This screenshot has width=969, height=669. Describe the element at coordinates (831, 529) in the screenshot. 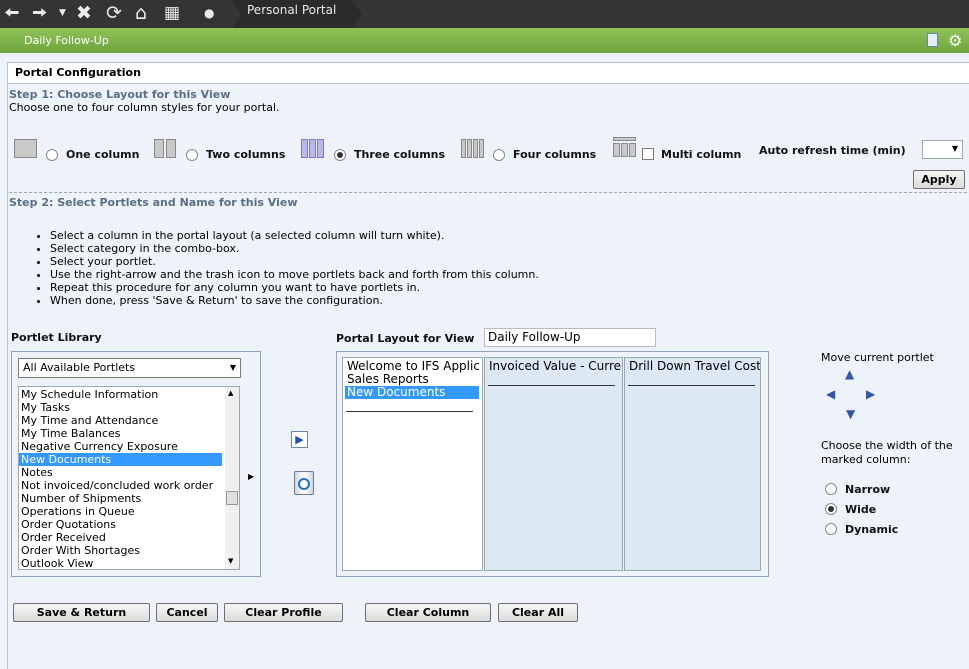

I see `dynamic-radio` at that location.